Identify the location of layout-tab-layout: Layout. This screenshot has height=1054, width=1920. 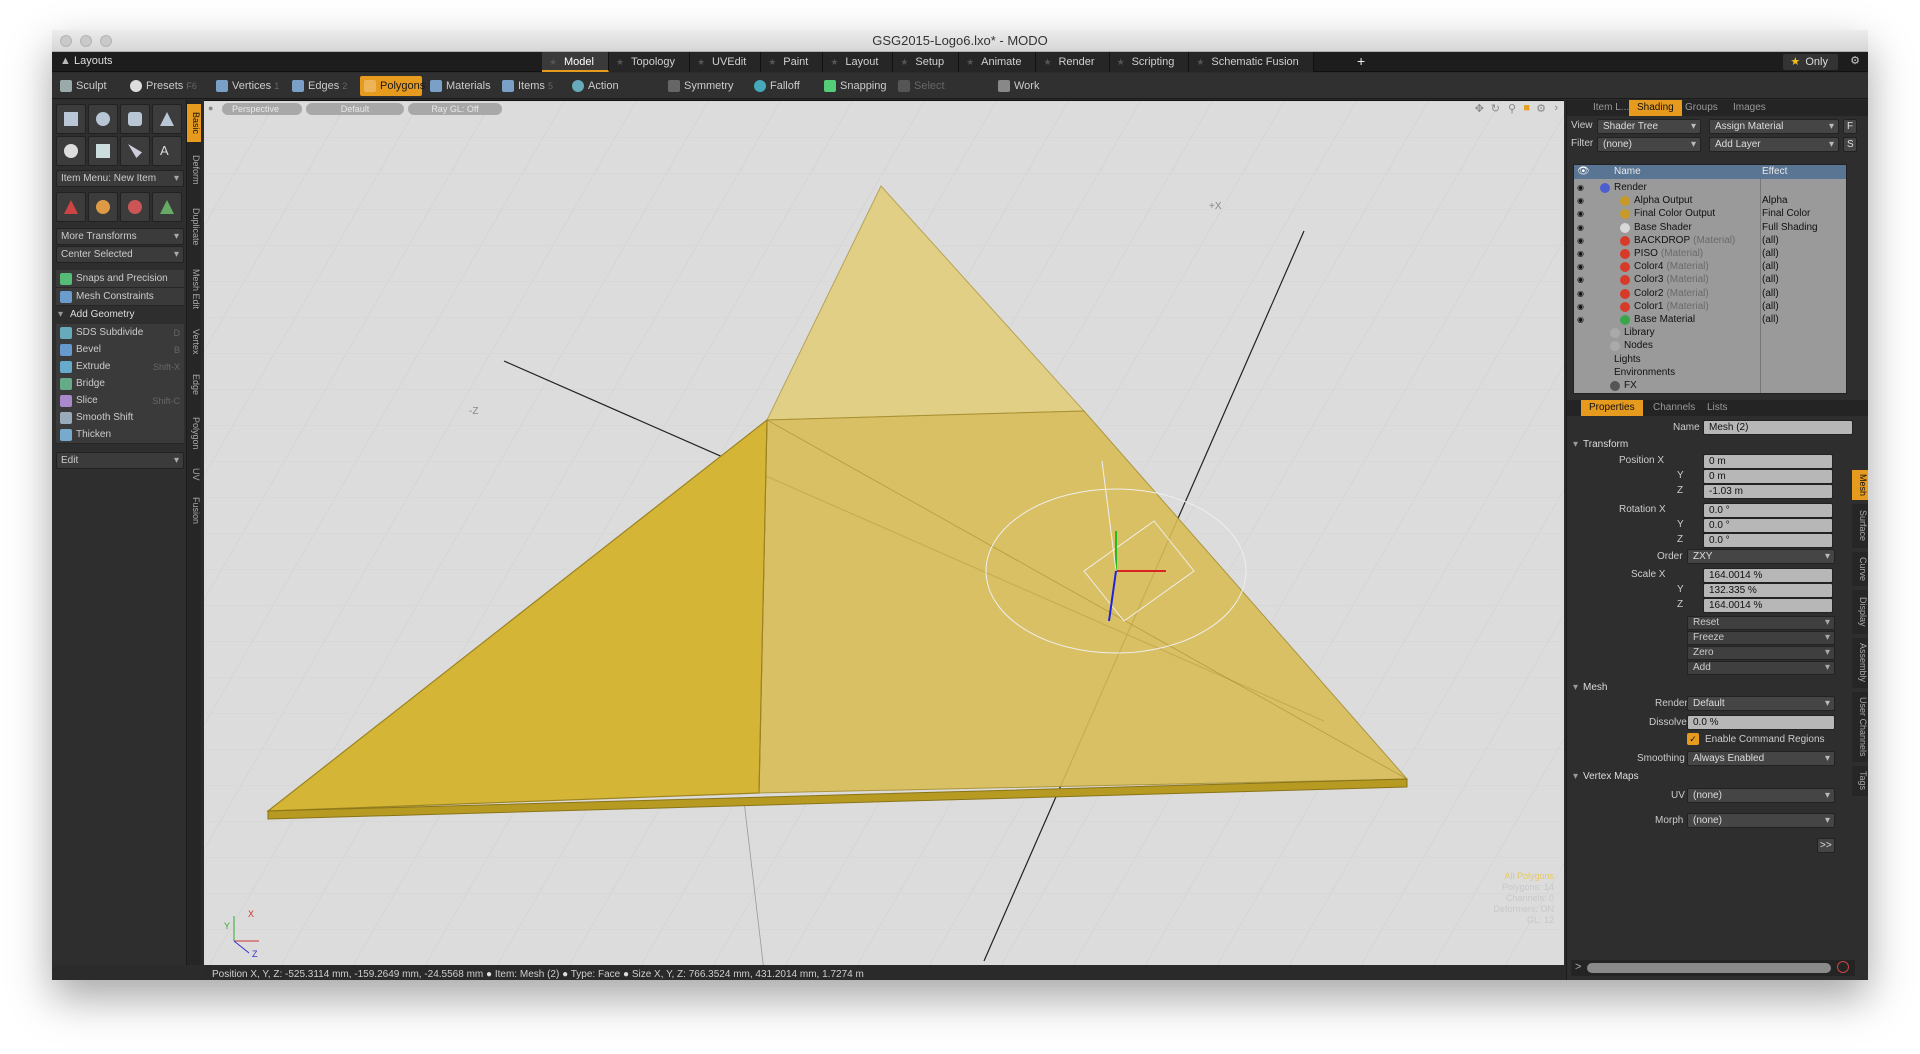
(858, 62).